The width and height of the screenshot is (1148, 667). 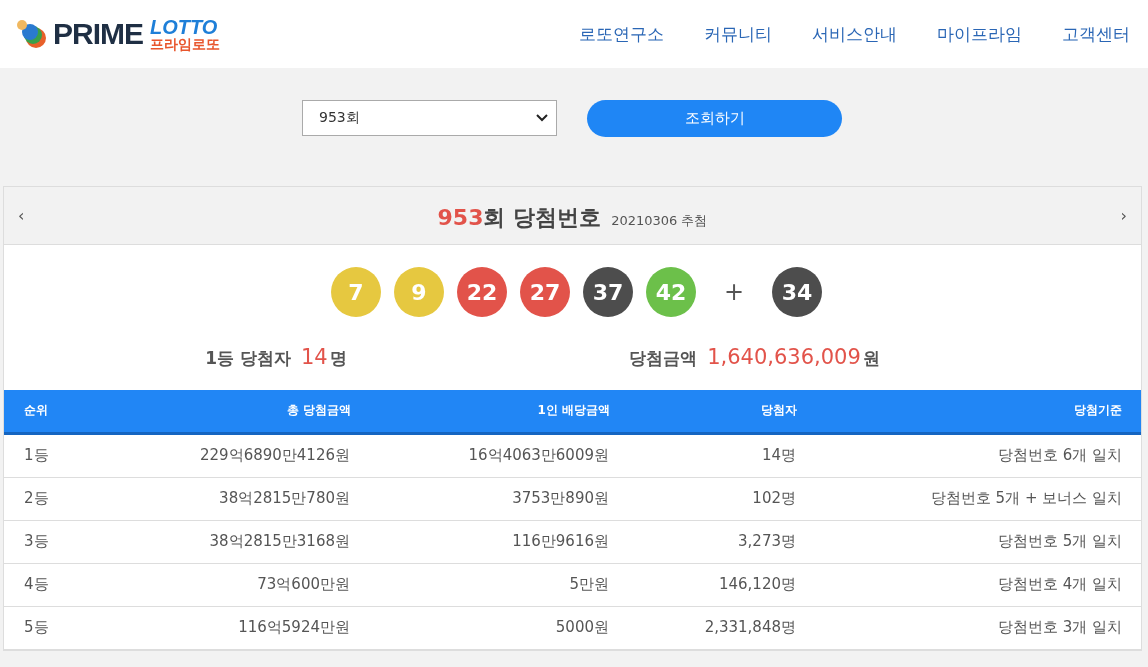 I want to click on table-cell: 3,273명, so click(x=703, y=541).